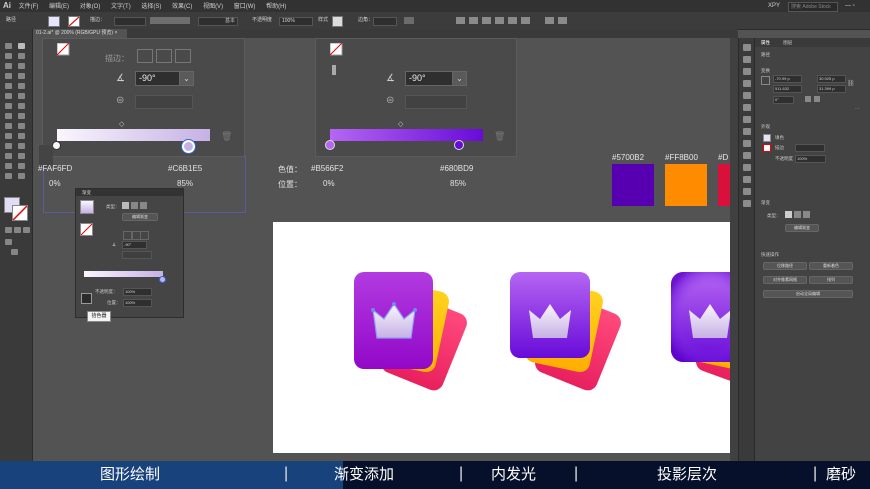  Describe the element at coordinates (21, 66) in the screenshot. I see `curvature-tool-icon` at that location.